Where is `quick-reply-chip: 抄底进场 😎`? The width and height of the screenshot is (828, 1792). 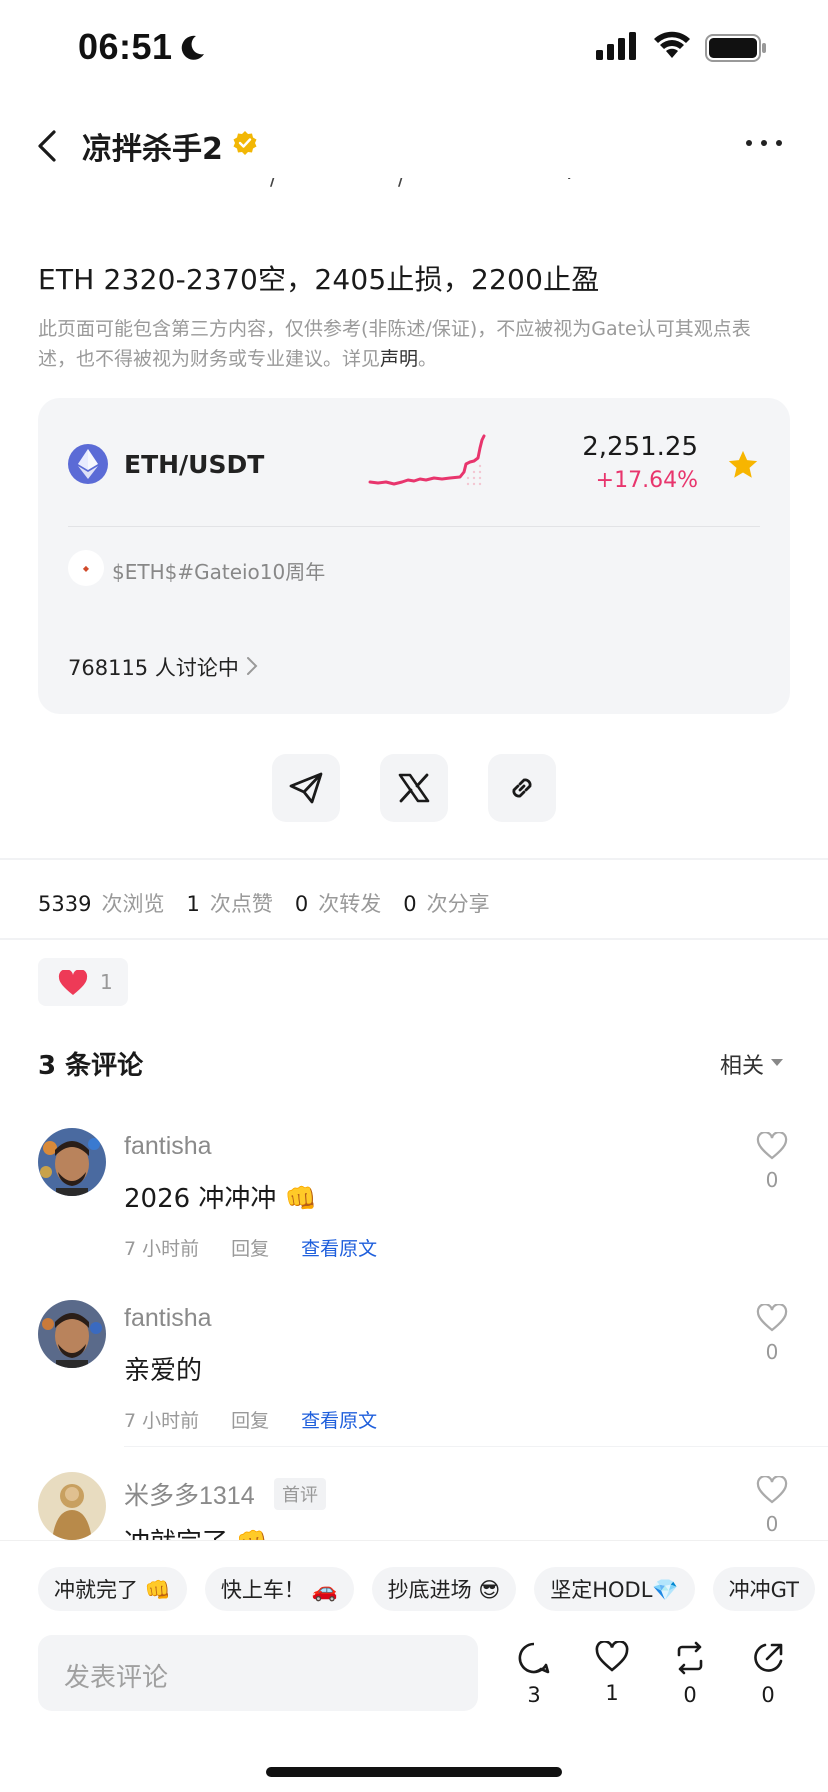 quick-reply-chip: 抄底进场 😎 is located at coordinates (444, 1589).